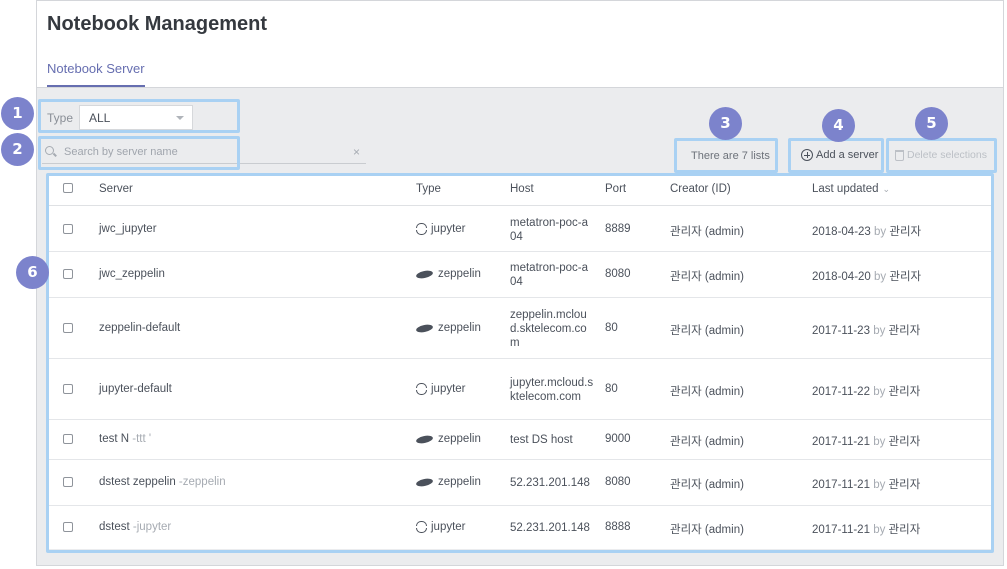 This screenshot has width=1007, height=569. I want to click on tab-notebook-server: Notebook Server, so click(96, 74).